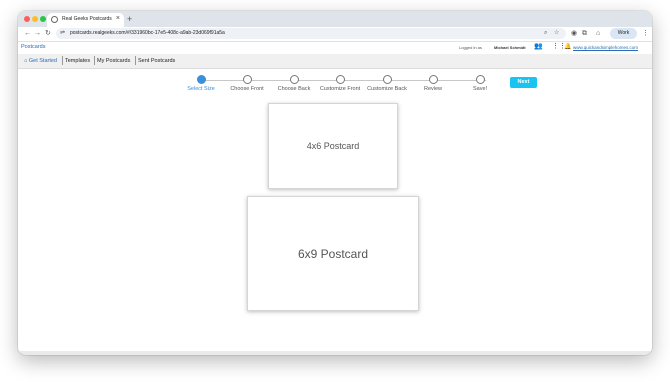  Describe the element at coordinates (37, 33) in the screenshot. I see `forward-icon: →` at that location.